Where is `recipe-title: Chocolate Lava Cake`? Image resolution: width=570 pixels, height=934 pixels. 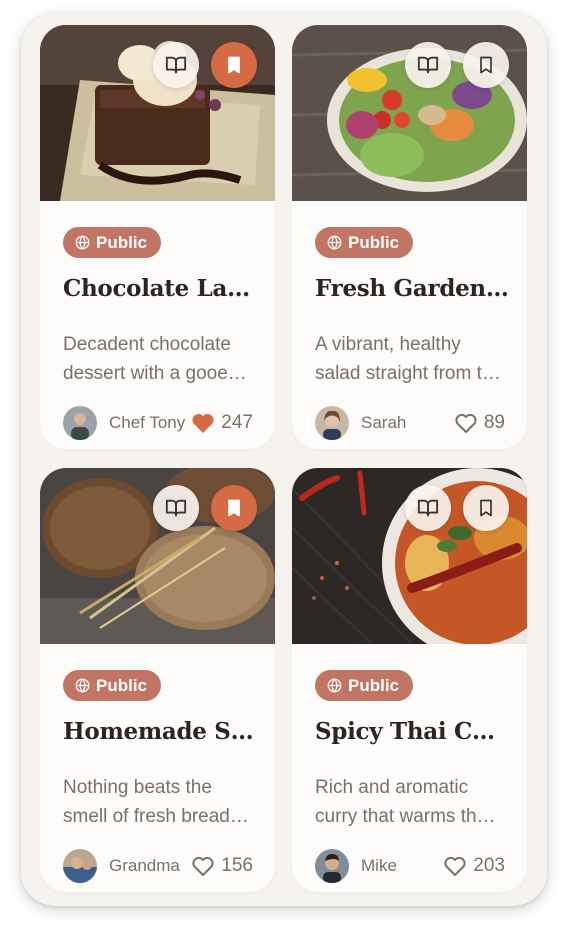
recipe-title: Chocolate Lava Cake is located at coordinates (160, 288).